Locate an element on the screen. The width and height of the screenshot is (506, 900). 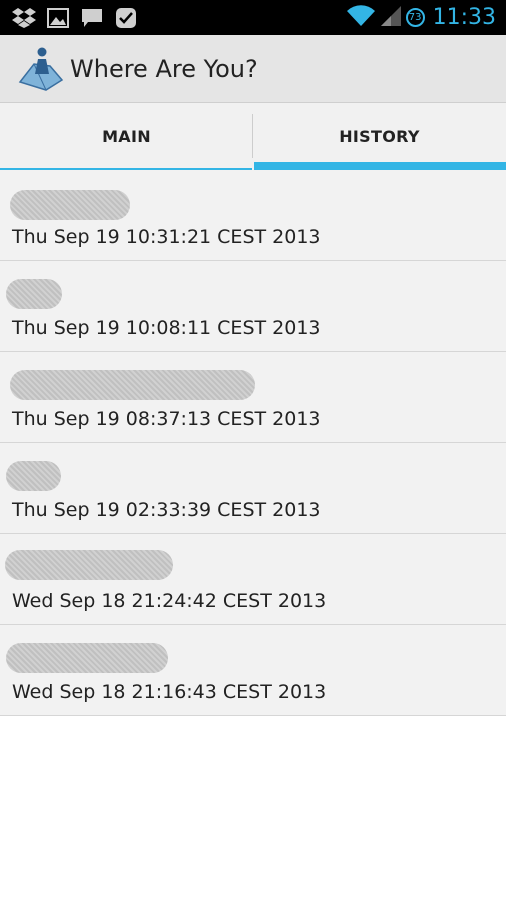
message-icon is located at coordinates (92, 18).